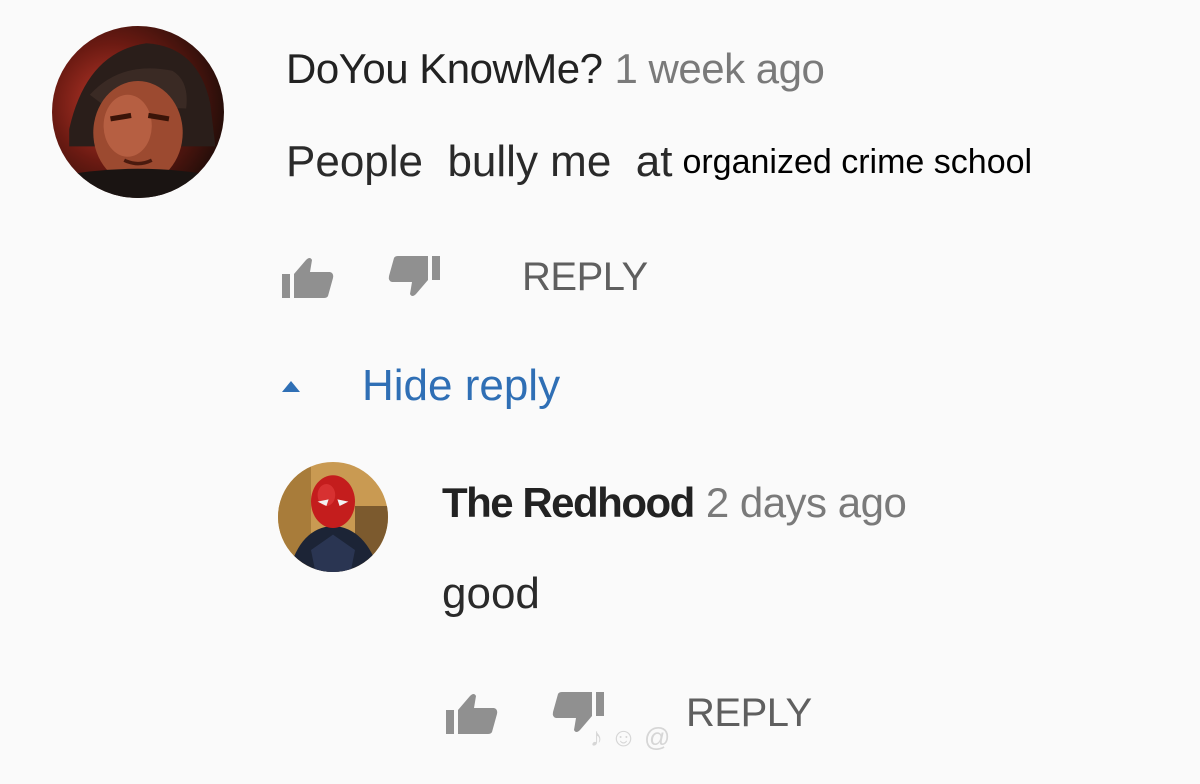  What do you see at coordinates (464, 277) in the screenshot?
I see `comment-actions: REPLY` at bounding box center [464, 277].